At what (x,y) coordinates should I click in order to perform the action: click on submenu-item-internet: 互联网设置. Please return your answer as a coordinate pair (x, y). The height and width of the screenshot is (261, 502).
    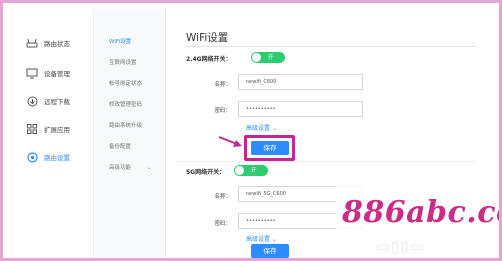
    Looking at the image, I should click on (123, 62).